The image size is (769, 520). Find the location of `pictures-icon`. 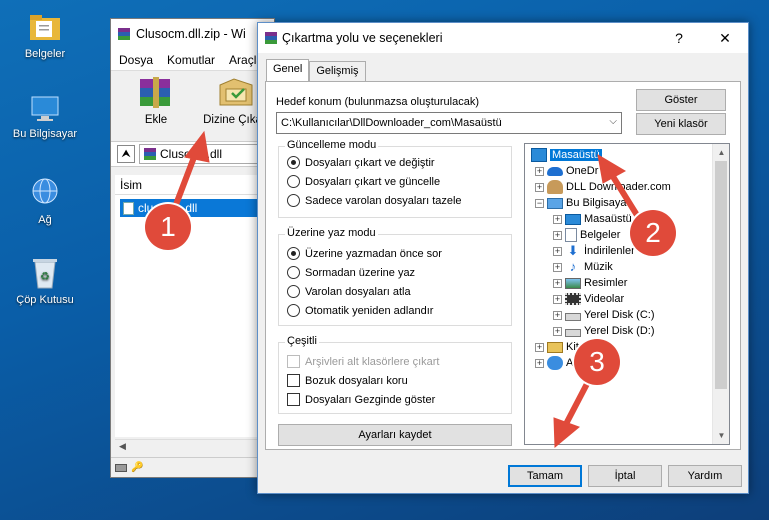

pictures-icon is located at coordinates (573, 283).